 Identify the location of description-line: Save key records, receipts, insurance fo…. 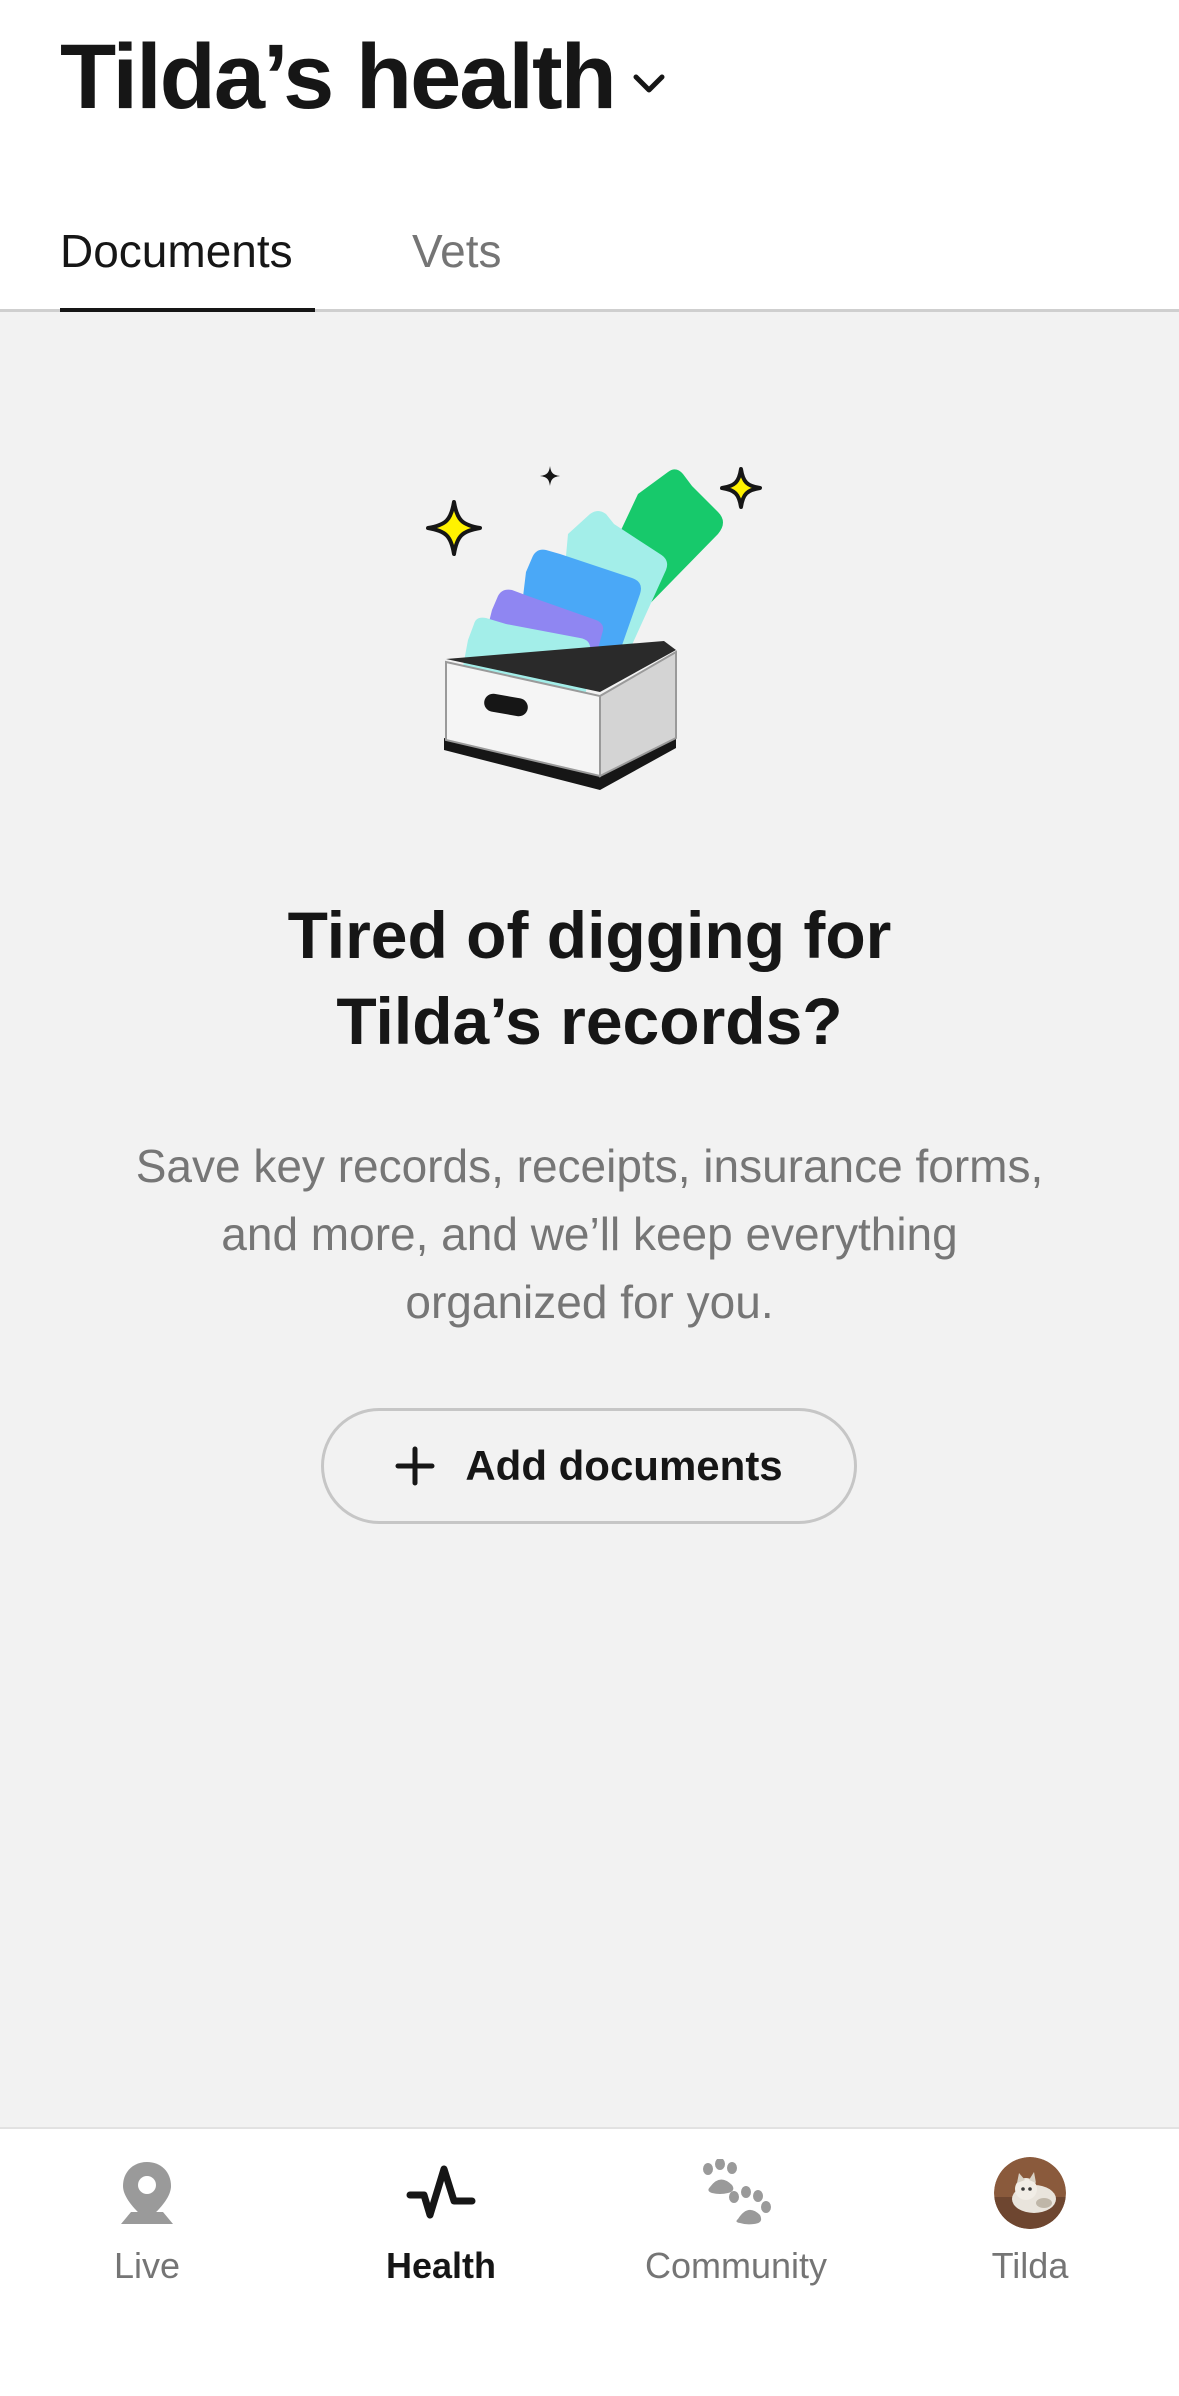
(589, 1166).